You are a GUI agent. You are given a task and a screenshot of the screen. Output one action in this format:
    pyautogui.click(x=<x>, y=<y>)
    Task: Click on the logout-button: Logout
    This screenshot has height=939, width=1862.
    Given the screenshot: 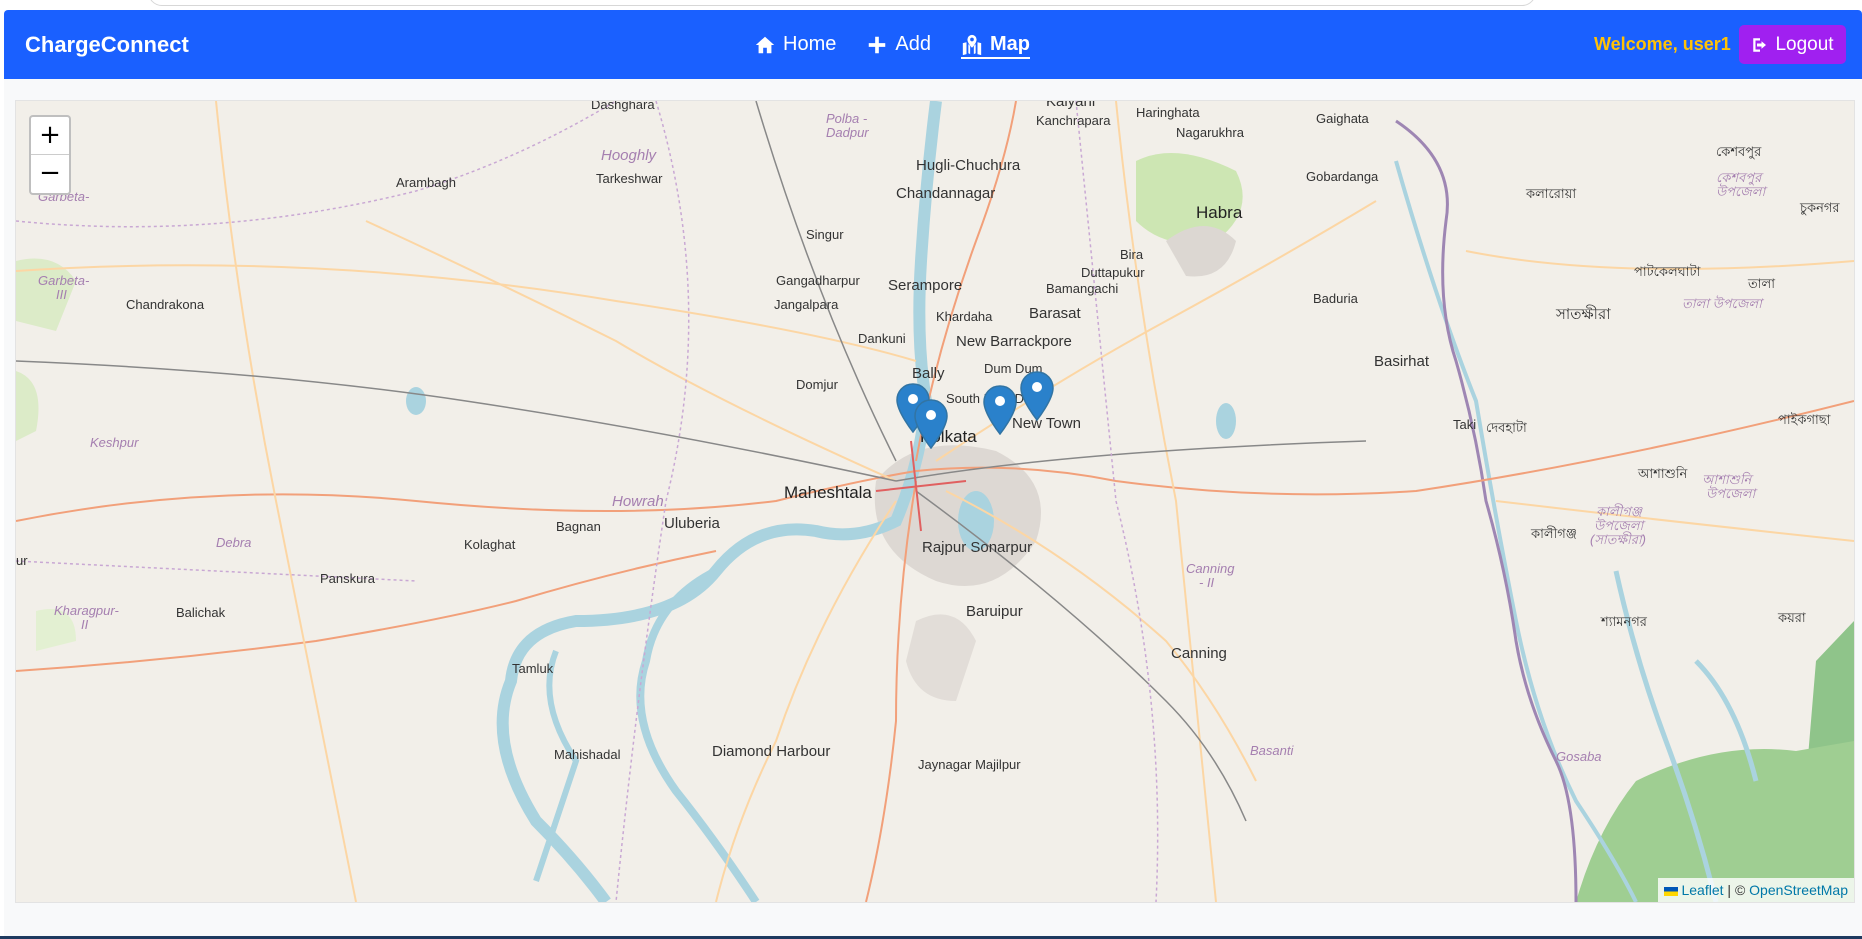 What is the action you would take?
    pyautogui.click(x=1792, y=44)
    